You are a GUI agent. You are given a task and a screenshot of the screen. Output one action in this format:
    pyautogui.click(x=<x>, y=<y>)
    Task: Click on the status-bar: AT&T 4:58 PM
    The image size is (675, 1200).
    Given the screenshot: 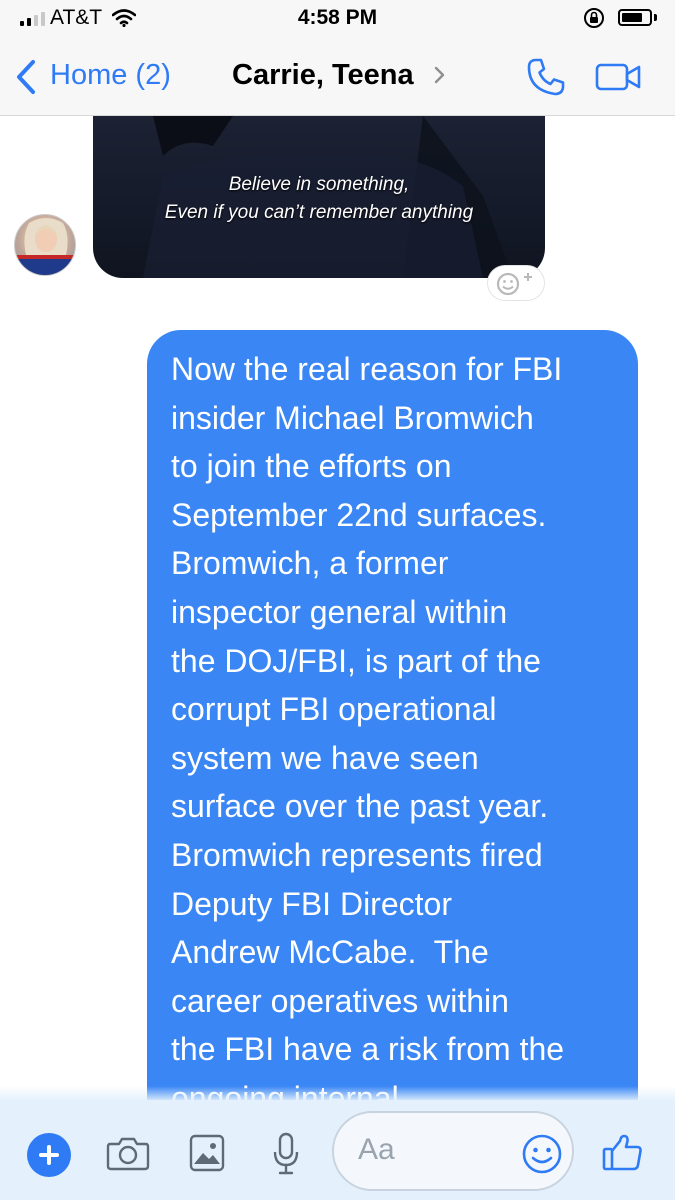 What is the action you would take?
    pyautogui.click(x=337, y=18)
    